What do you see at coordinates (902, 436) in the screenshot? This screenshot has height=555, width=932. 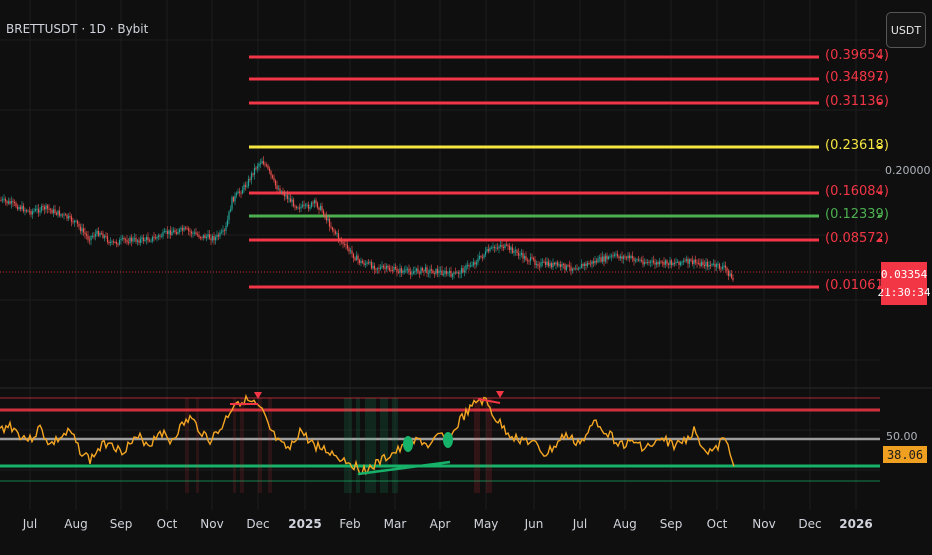 I see `rsi-midline-label: 50.00` at bounding box center [902, 436].